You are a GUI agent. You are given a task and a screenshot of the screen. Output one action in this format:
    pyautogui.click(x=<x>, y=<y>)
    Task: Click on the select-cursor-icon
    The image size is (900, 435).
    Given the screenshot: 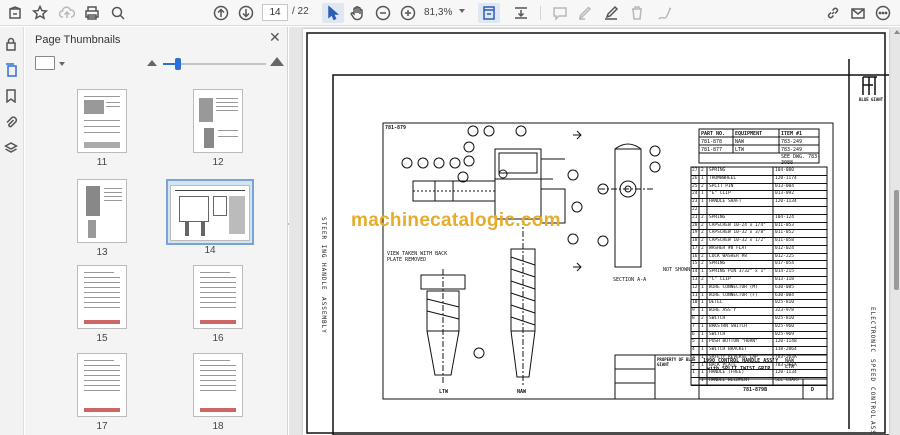 What is the action you would take?
    pyautogui.click(x=333, y=13)
    